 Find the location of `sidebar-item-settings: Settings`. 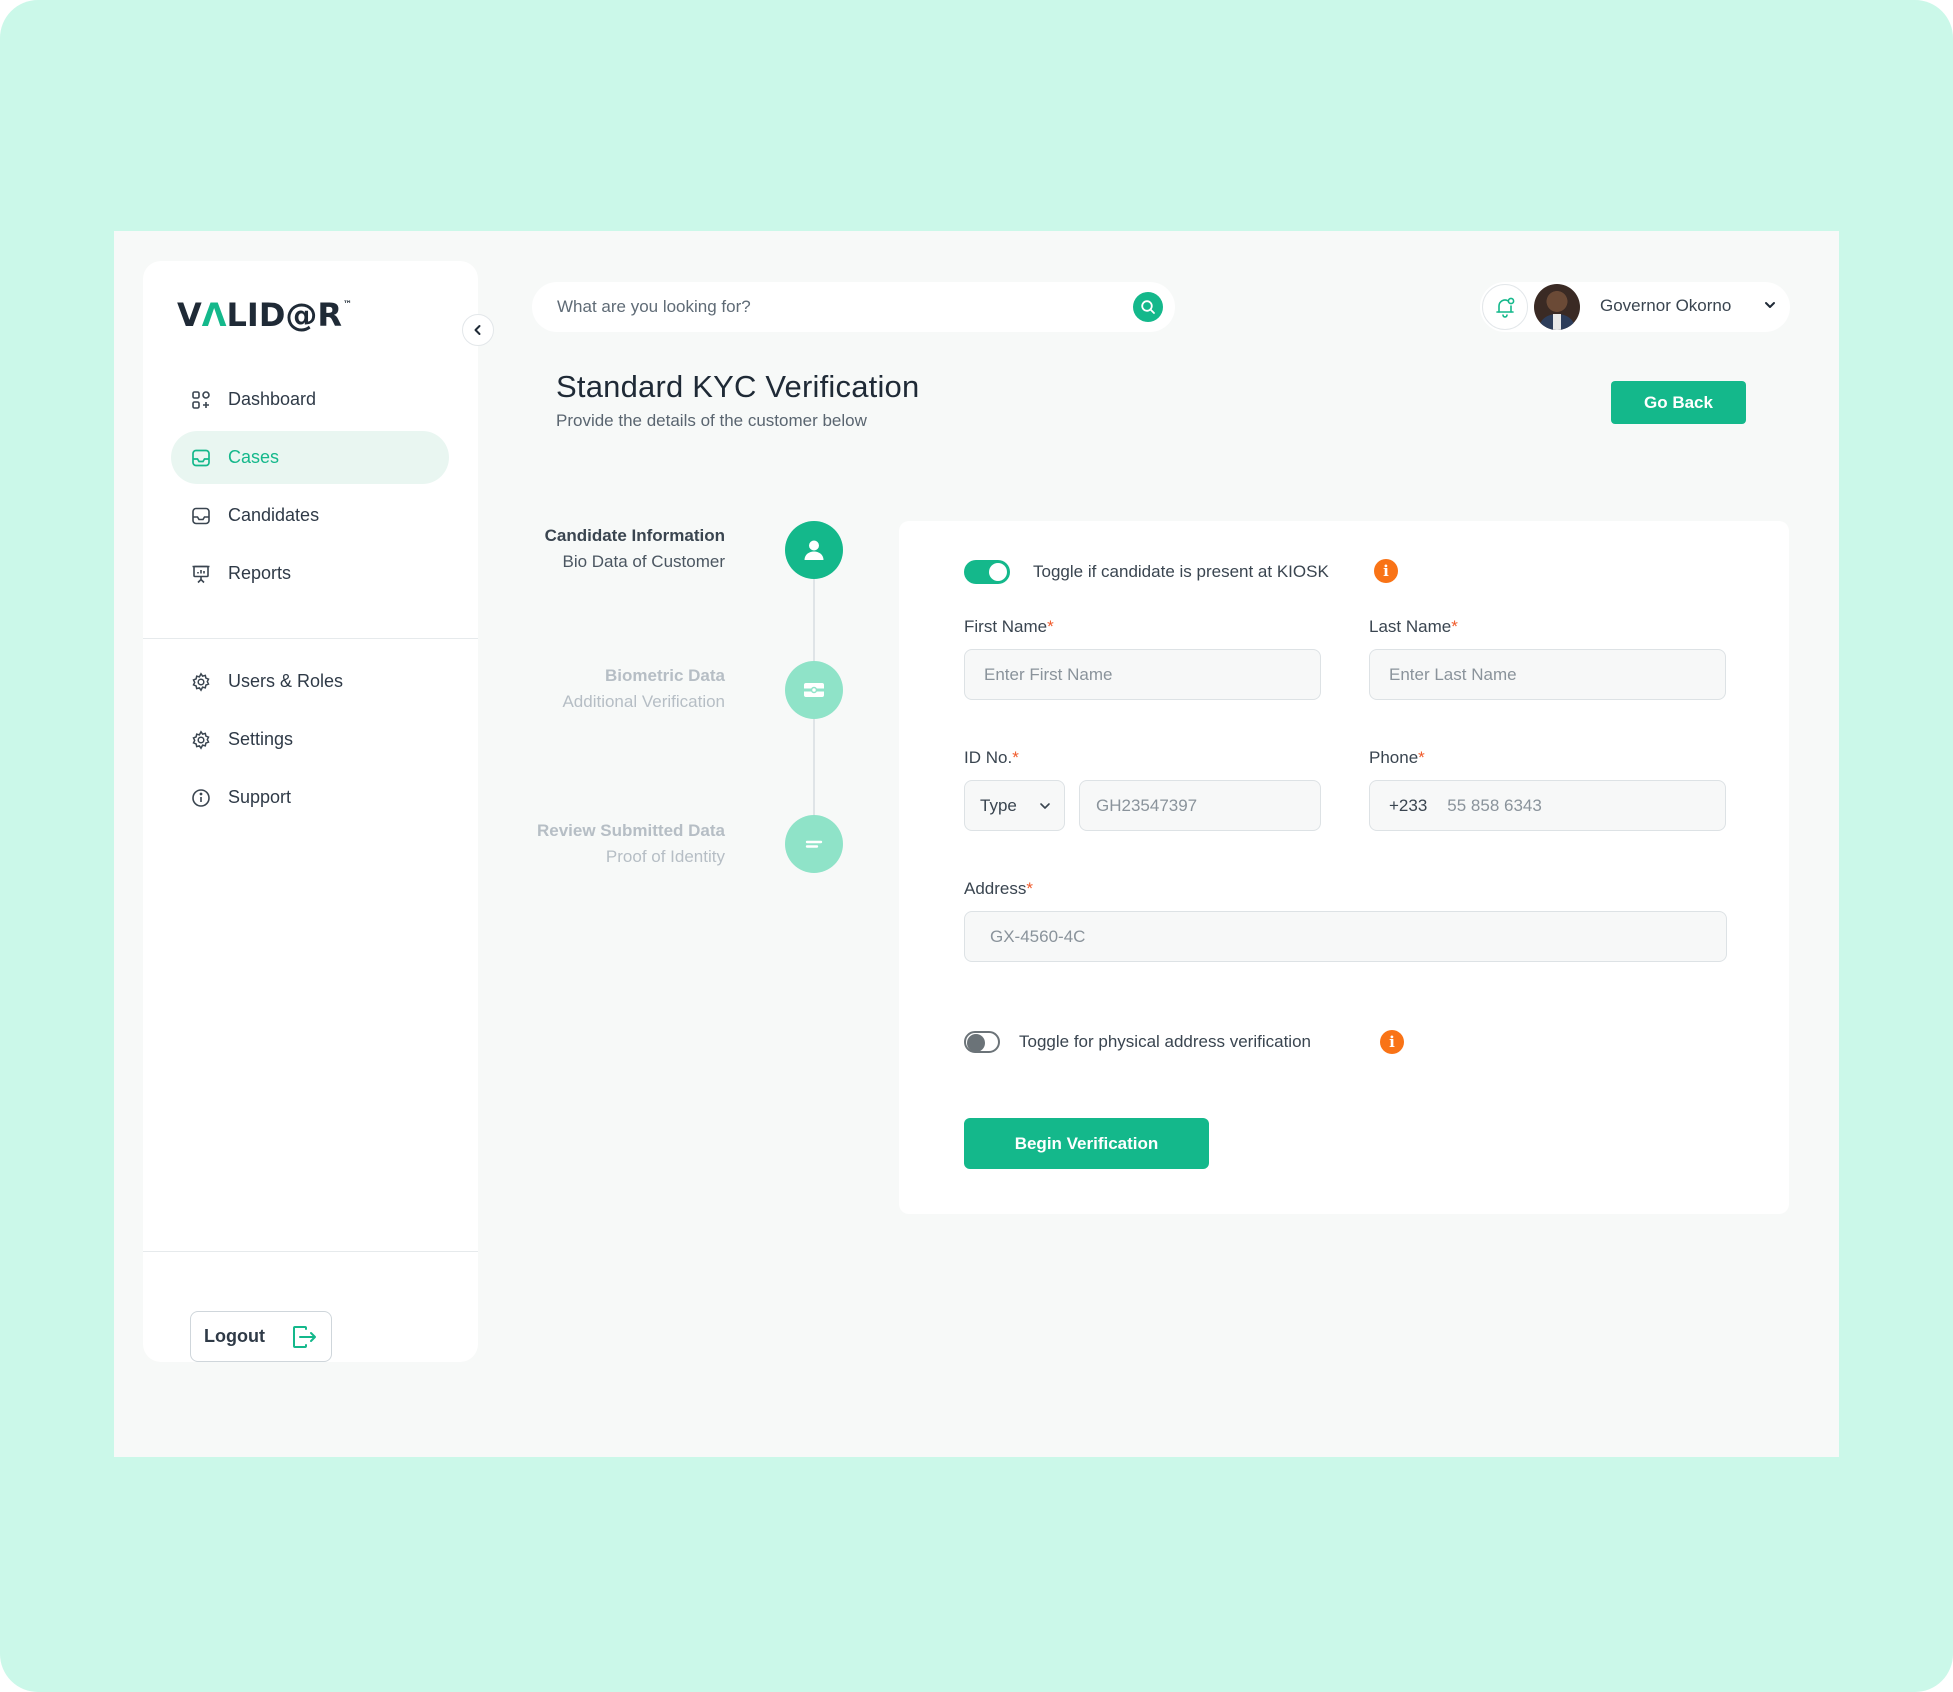

sidebar-item-settings: Settings is located at coordinates (310, 739).